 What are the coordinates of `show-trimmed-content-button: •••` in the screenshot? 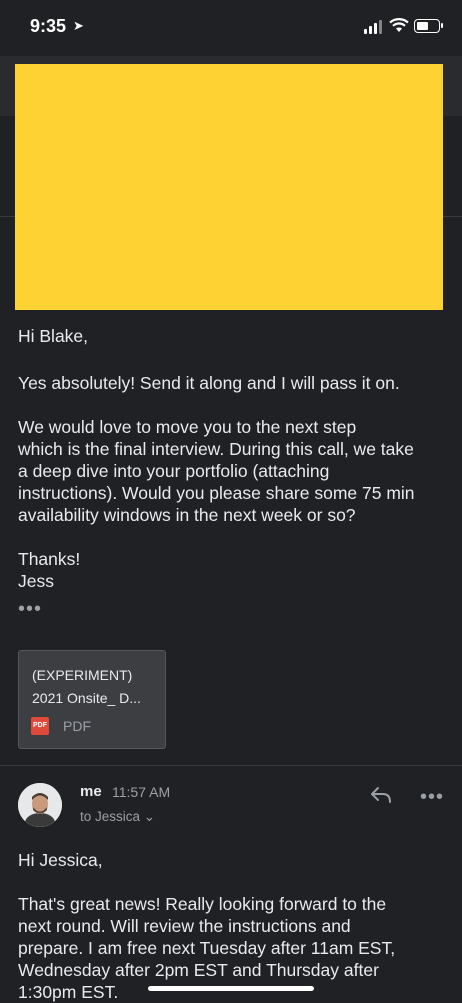 It's located at (30, 609).